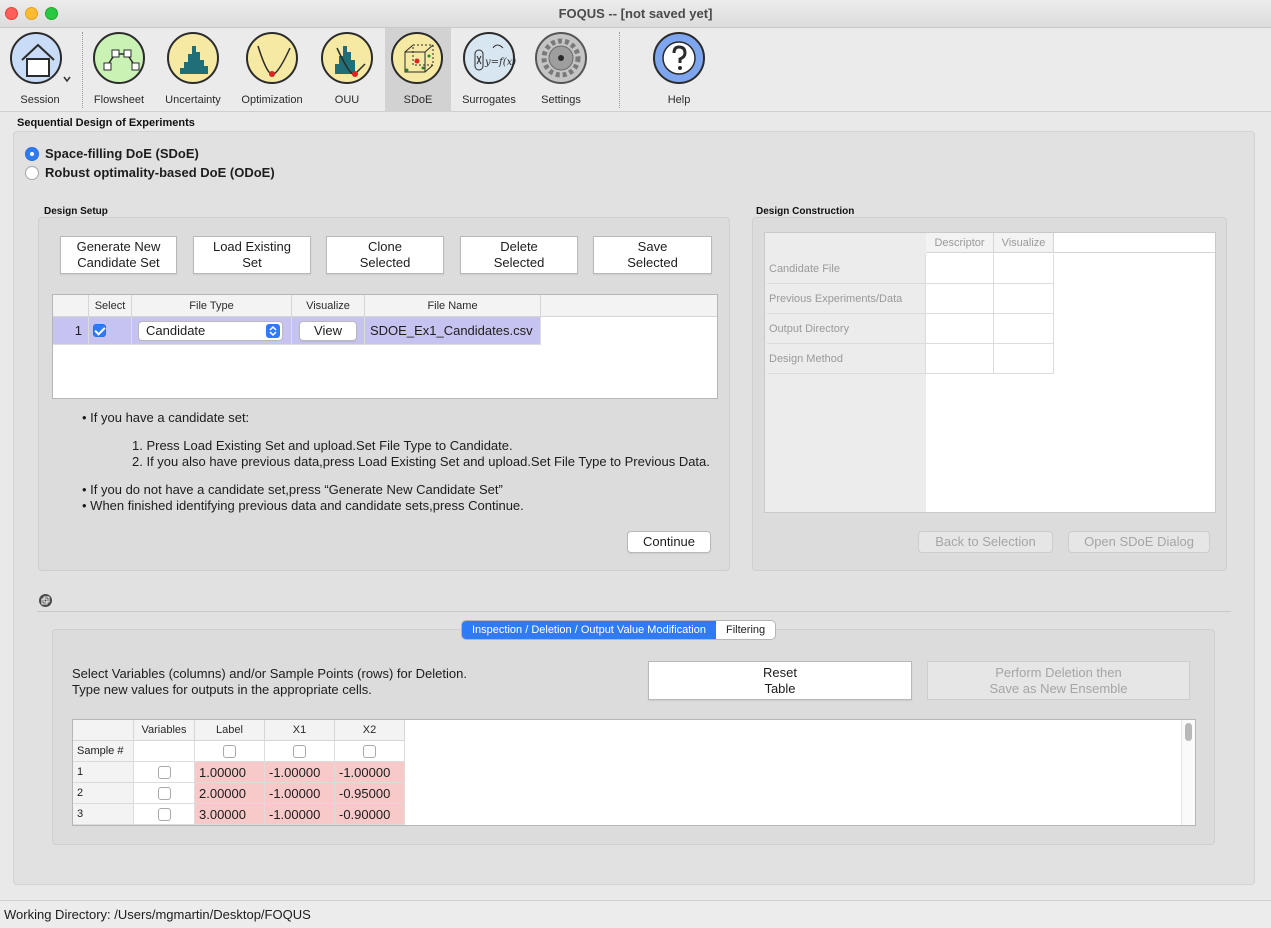  I want to click on file-row-select-checkbox, so click(99, 330).